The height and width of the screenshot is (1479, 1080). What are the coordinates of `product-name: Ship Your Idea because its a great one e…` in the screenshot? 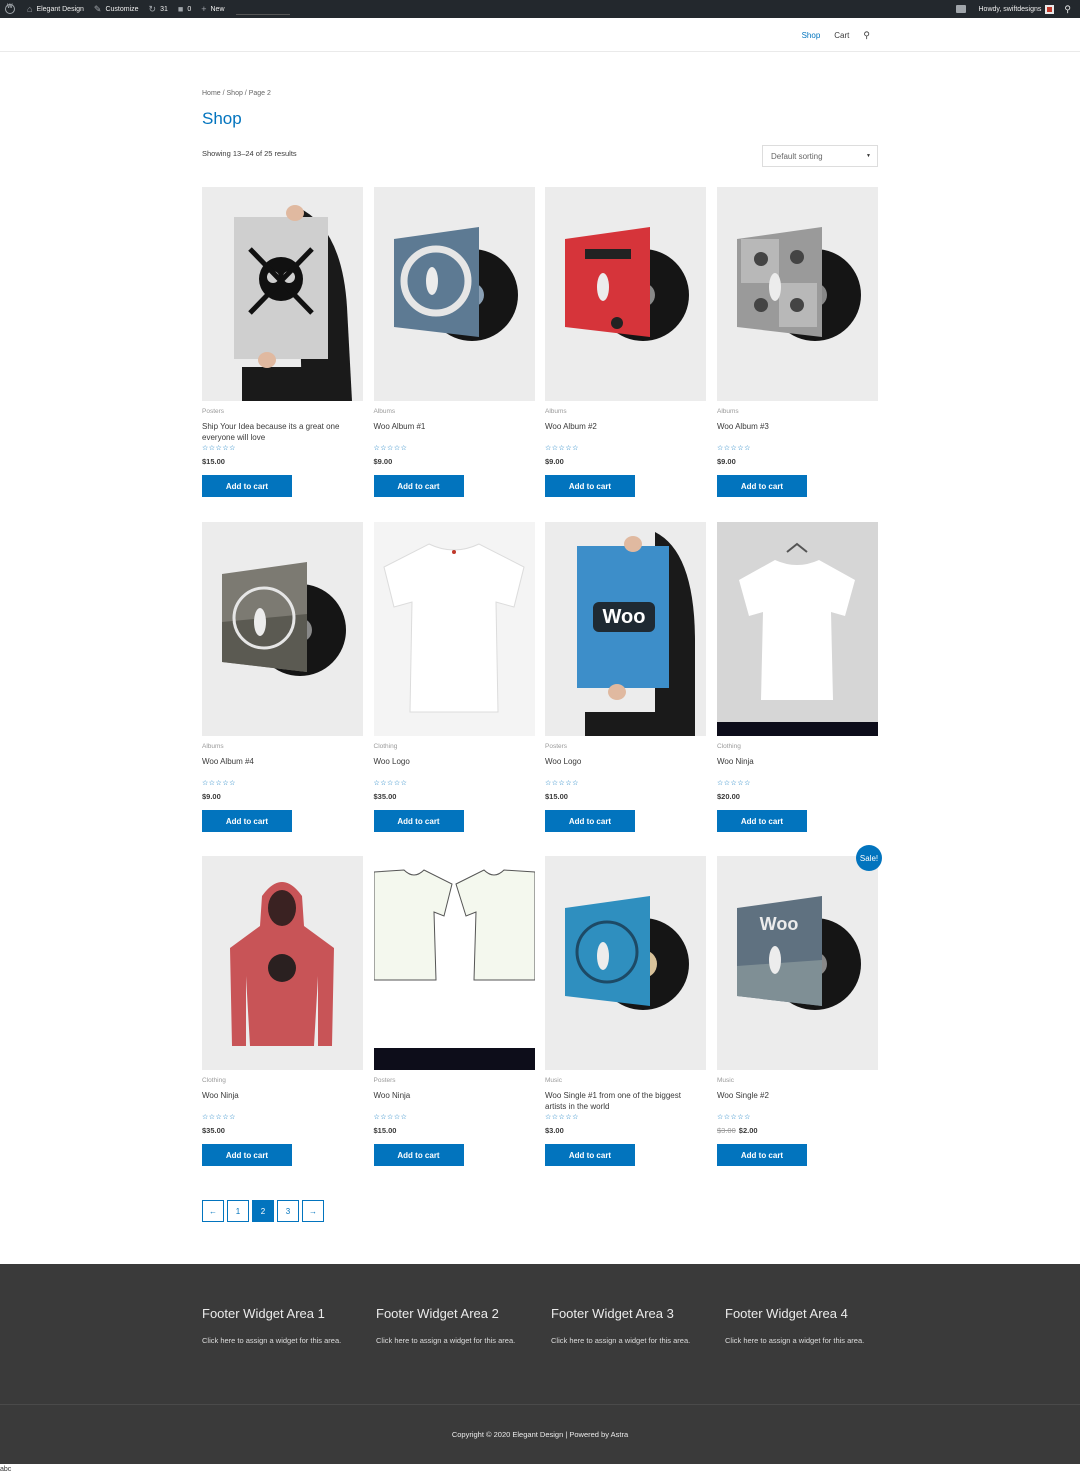 It's located at (277, 432).